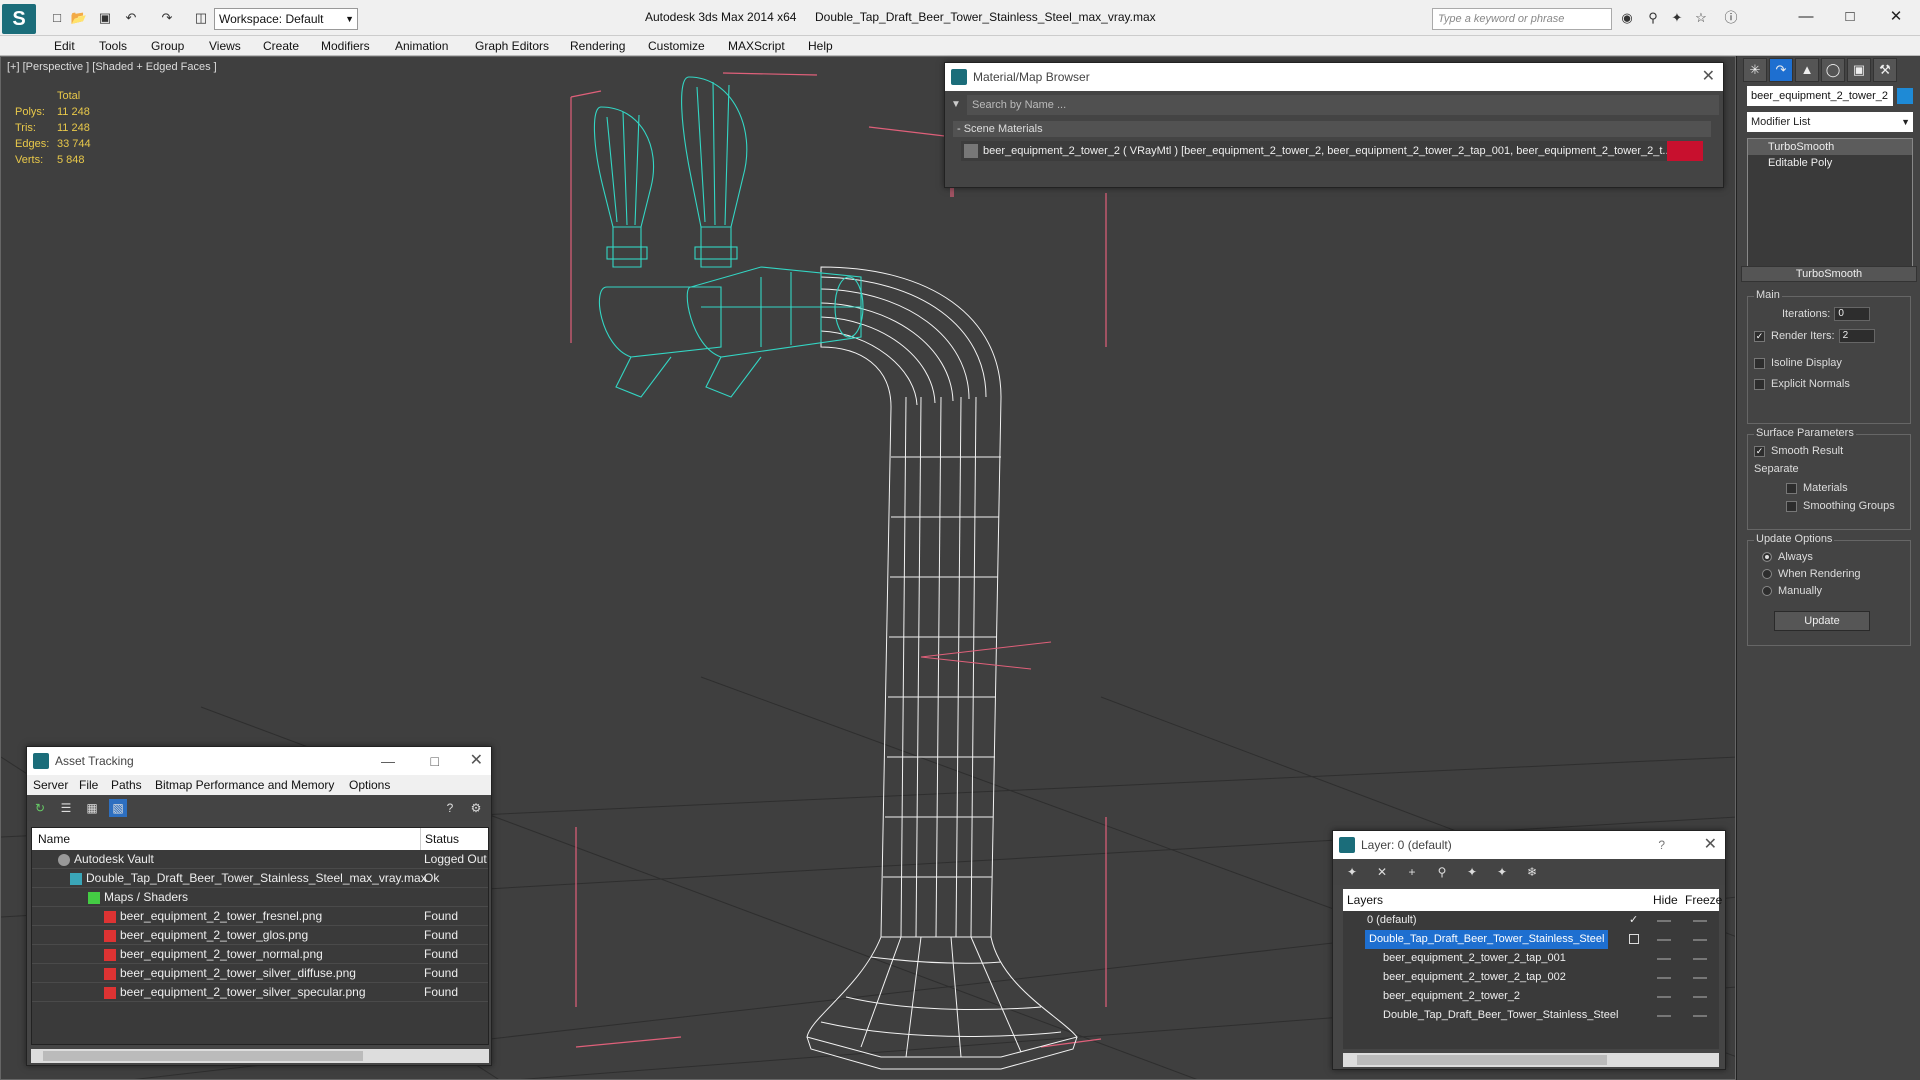  What do you see at coordinates (1833, 70) in the screenshot?
I see `motion-tab-icon: ◯` at bounding box center [1833, 70].